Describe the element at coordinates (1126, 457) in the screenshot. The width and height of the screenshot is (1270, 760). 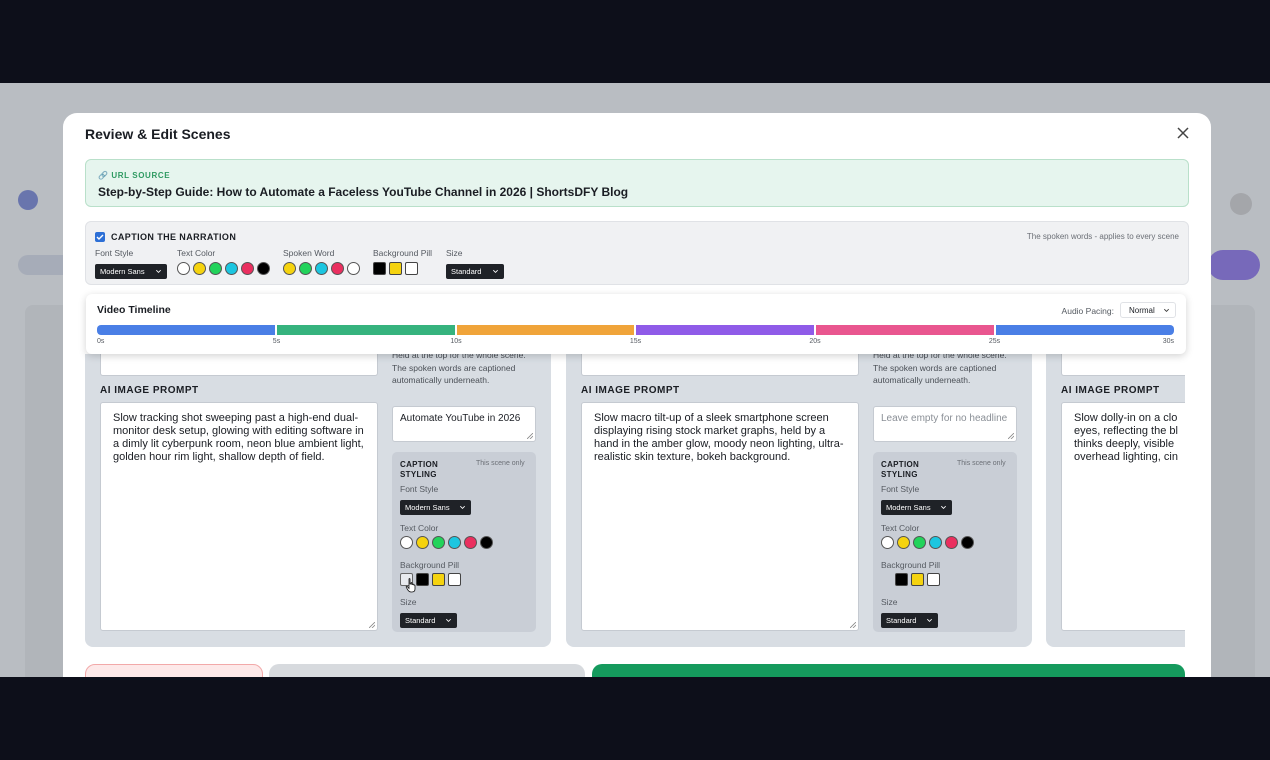
I see `ai-image-prompt-line: overhead lighting, cin` at that location.